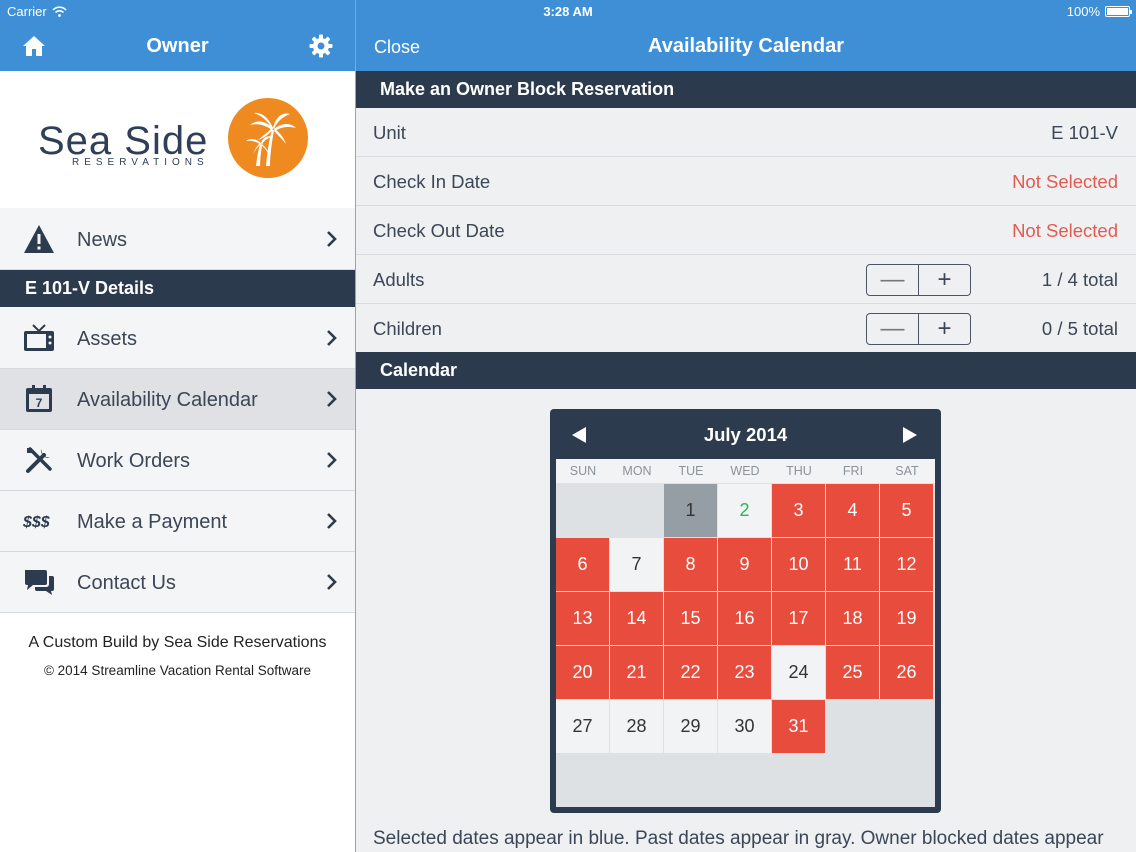 This screenshot has width=1136, height=852. I want to click on calendar-day: 2, so click(744, 510).